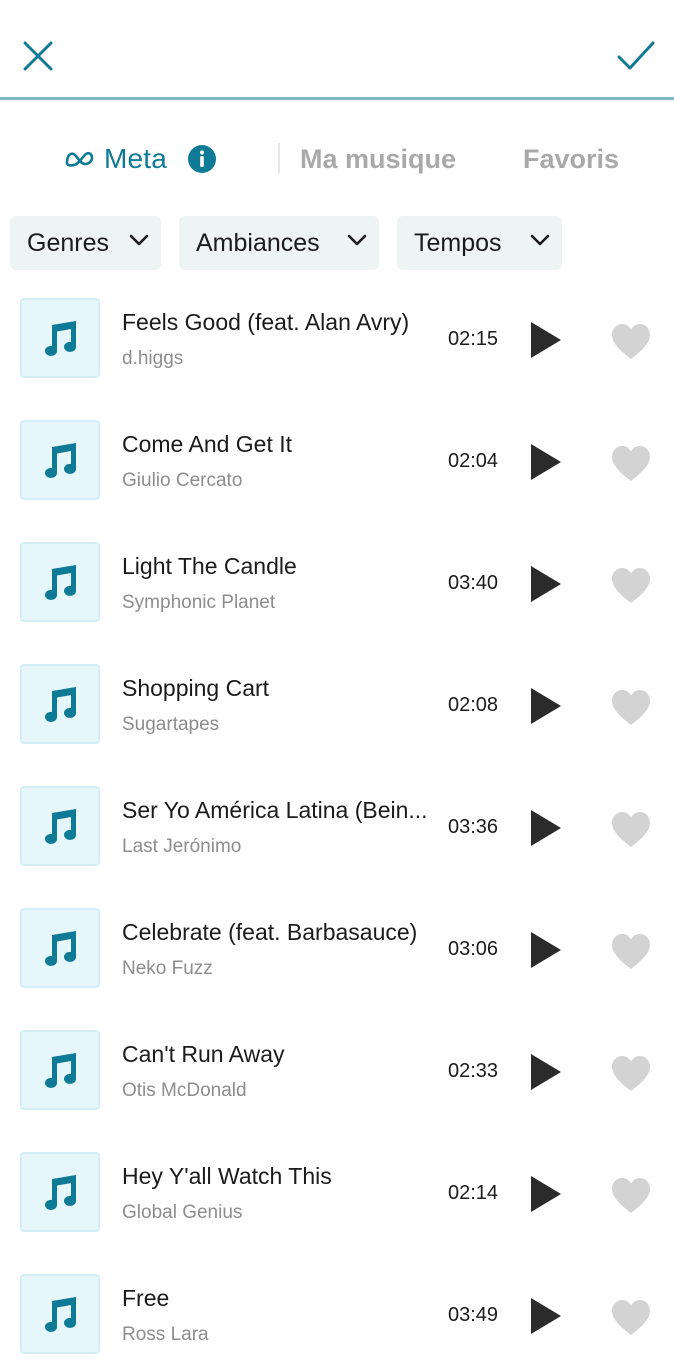 Image resolution: width=674 pixels, height=1370 pixels. What do you see at coordinates (473, 1193) in the screenshot?
I see `track-duration: 02:14` at bounding box center [473, 1193].